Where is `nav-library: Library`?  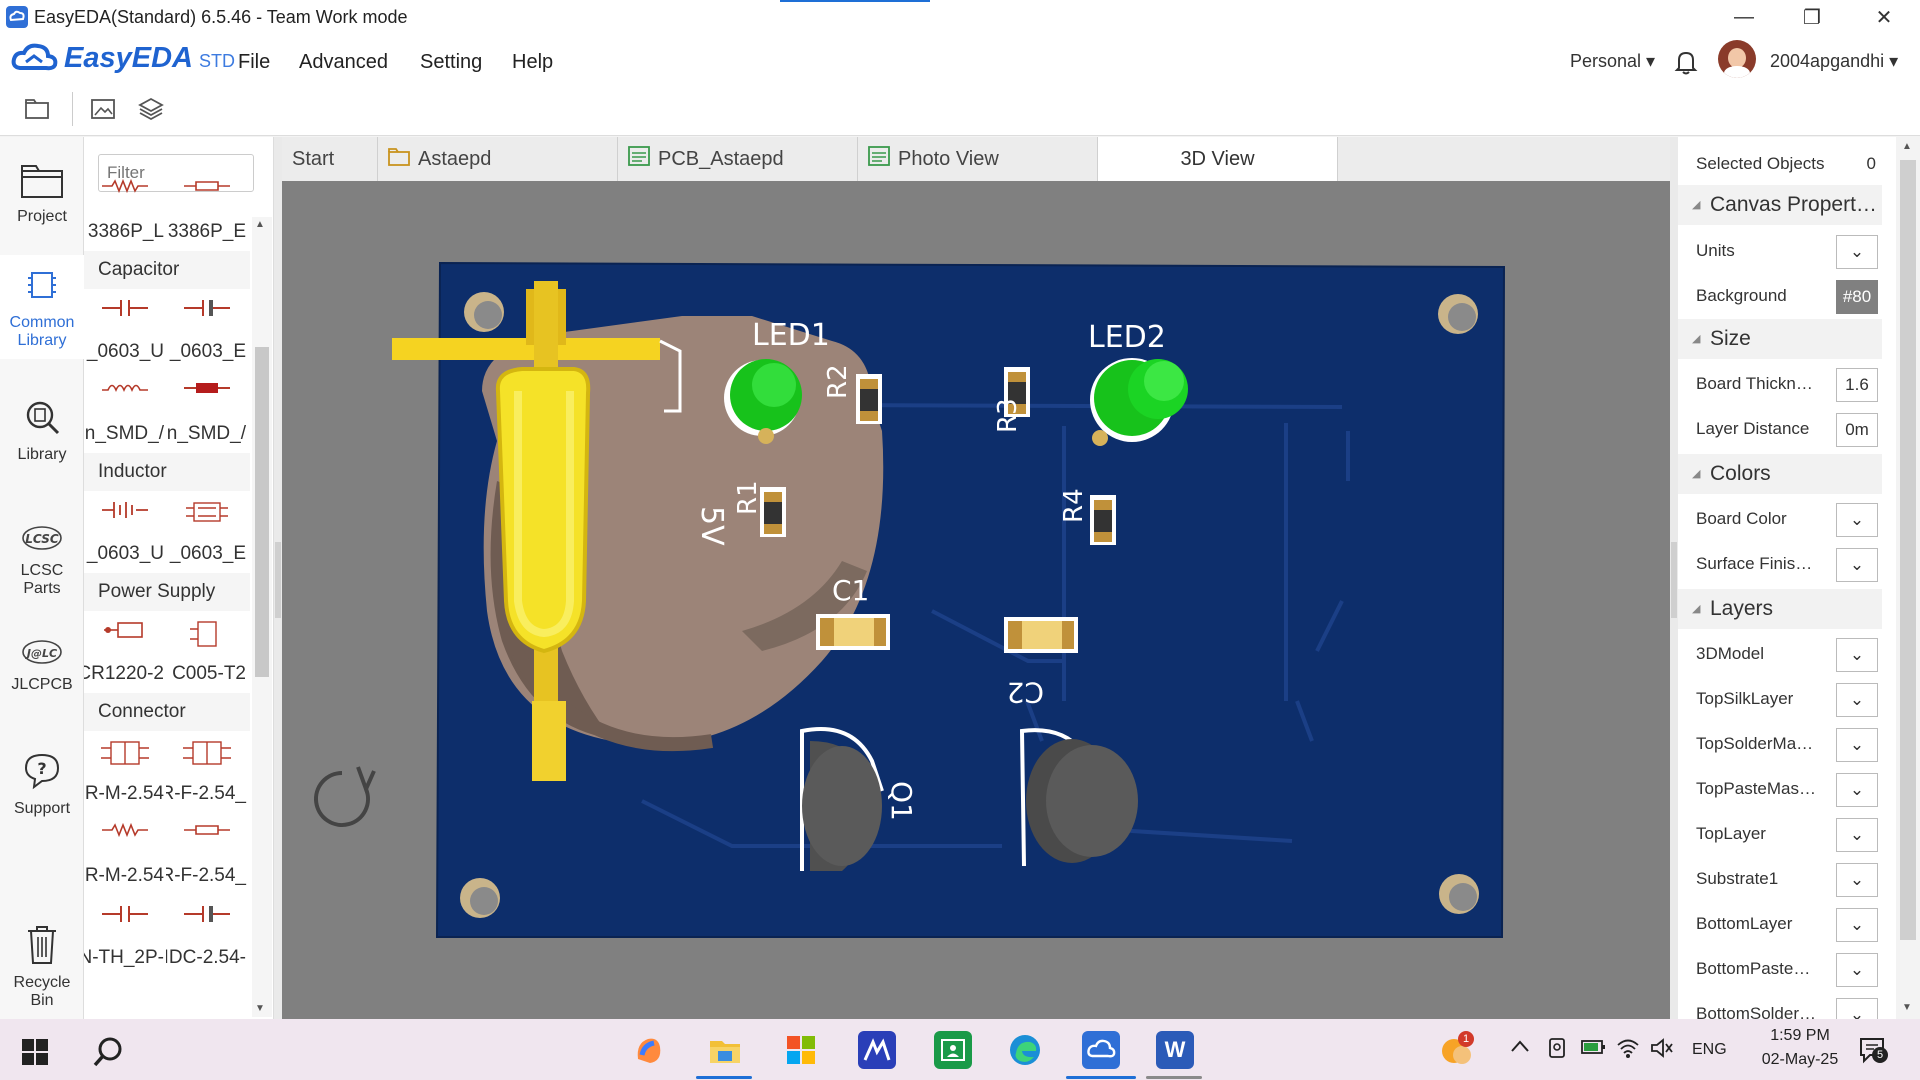 nav-library: Library is located at coordinates (42, 430).